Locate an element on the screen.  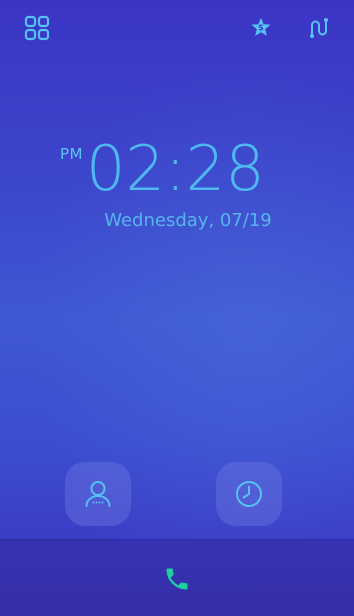
clock-widget: PM 02:28 is located at coordinates (177, 174).